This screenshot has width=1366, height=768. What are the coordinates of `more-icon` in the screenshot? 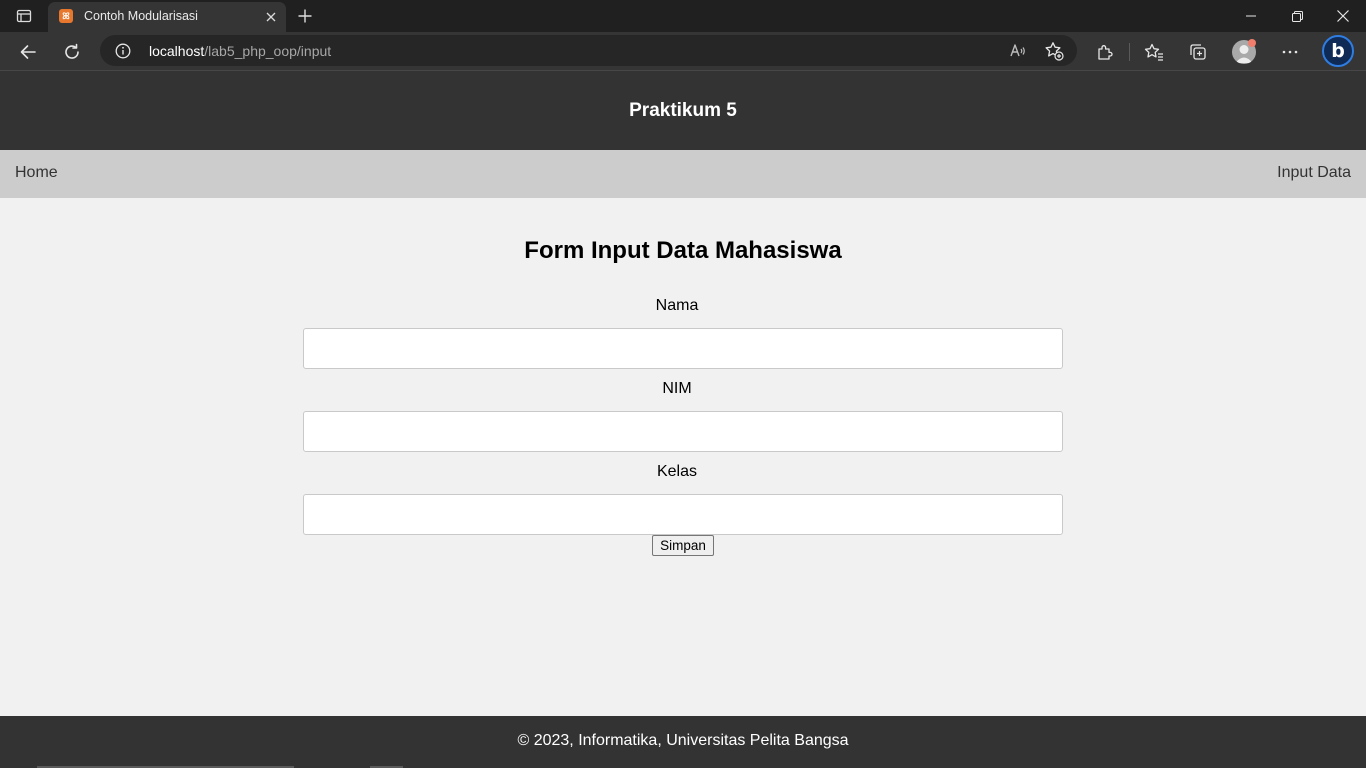 It's located at (1290, 52).